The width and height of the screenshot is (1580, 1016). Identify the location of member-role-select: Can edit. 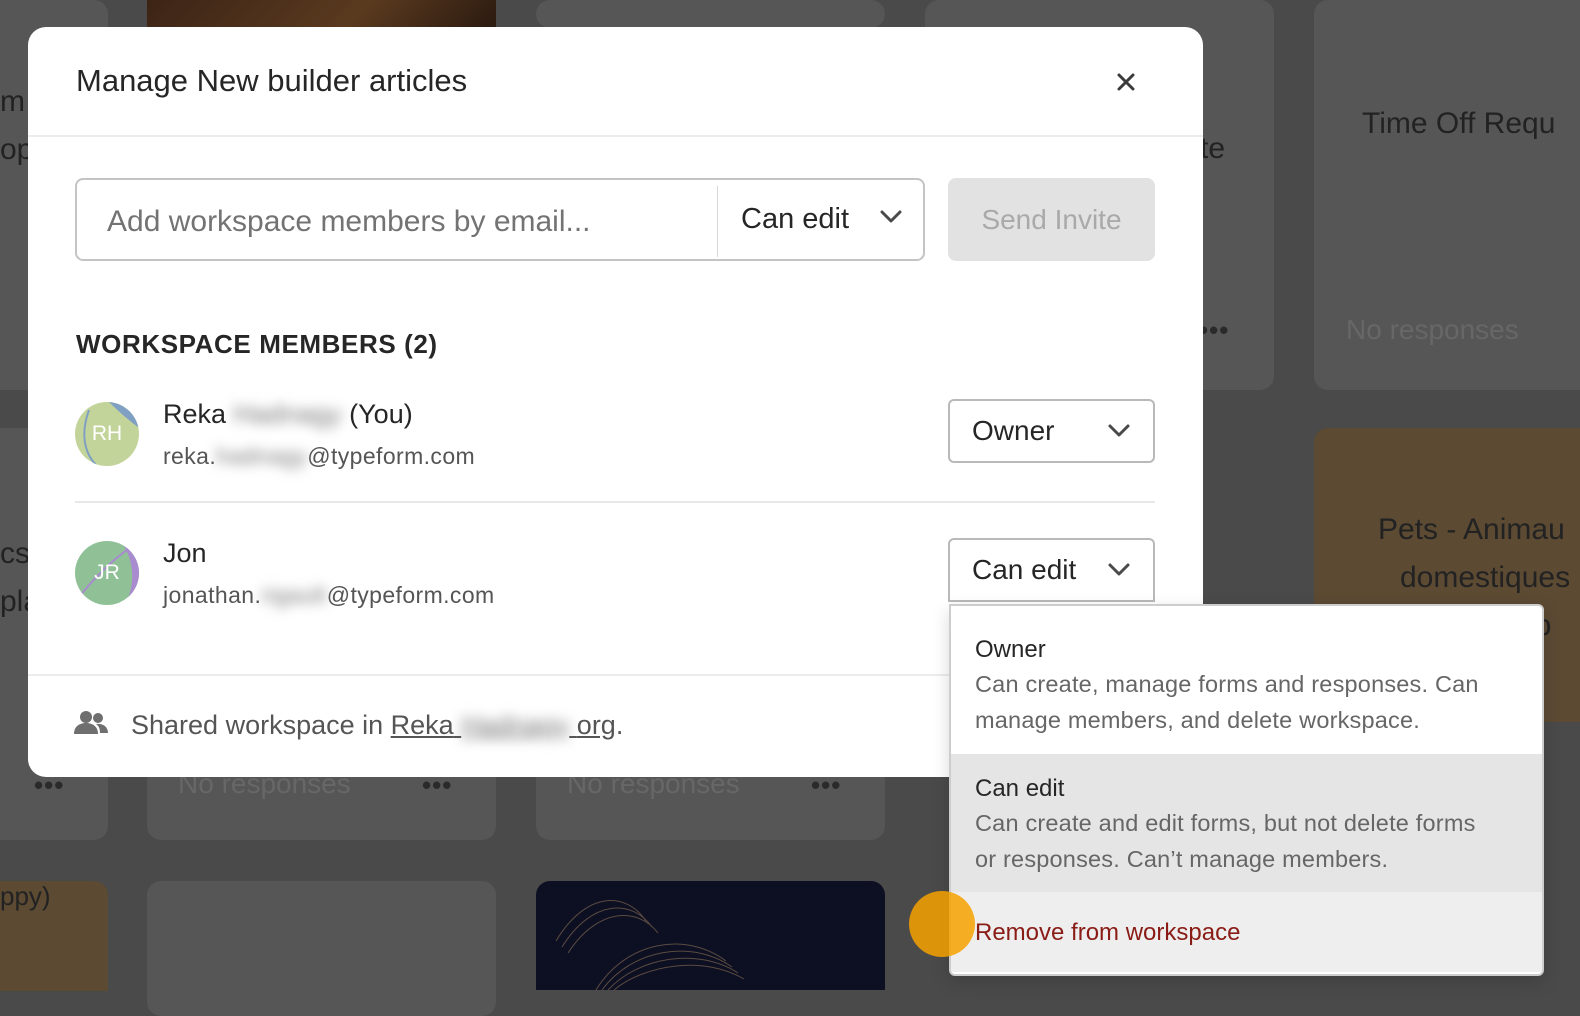
(1051, 570).